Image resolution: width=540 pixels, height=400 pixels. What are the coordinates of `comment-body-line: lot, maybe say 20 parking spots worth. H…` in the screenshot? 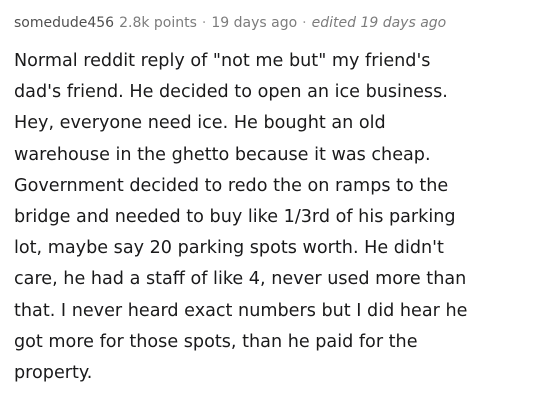 It's located at (229, 248).